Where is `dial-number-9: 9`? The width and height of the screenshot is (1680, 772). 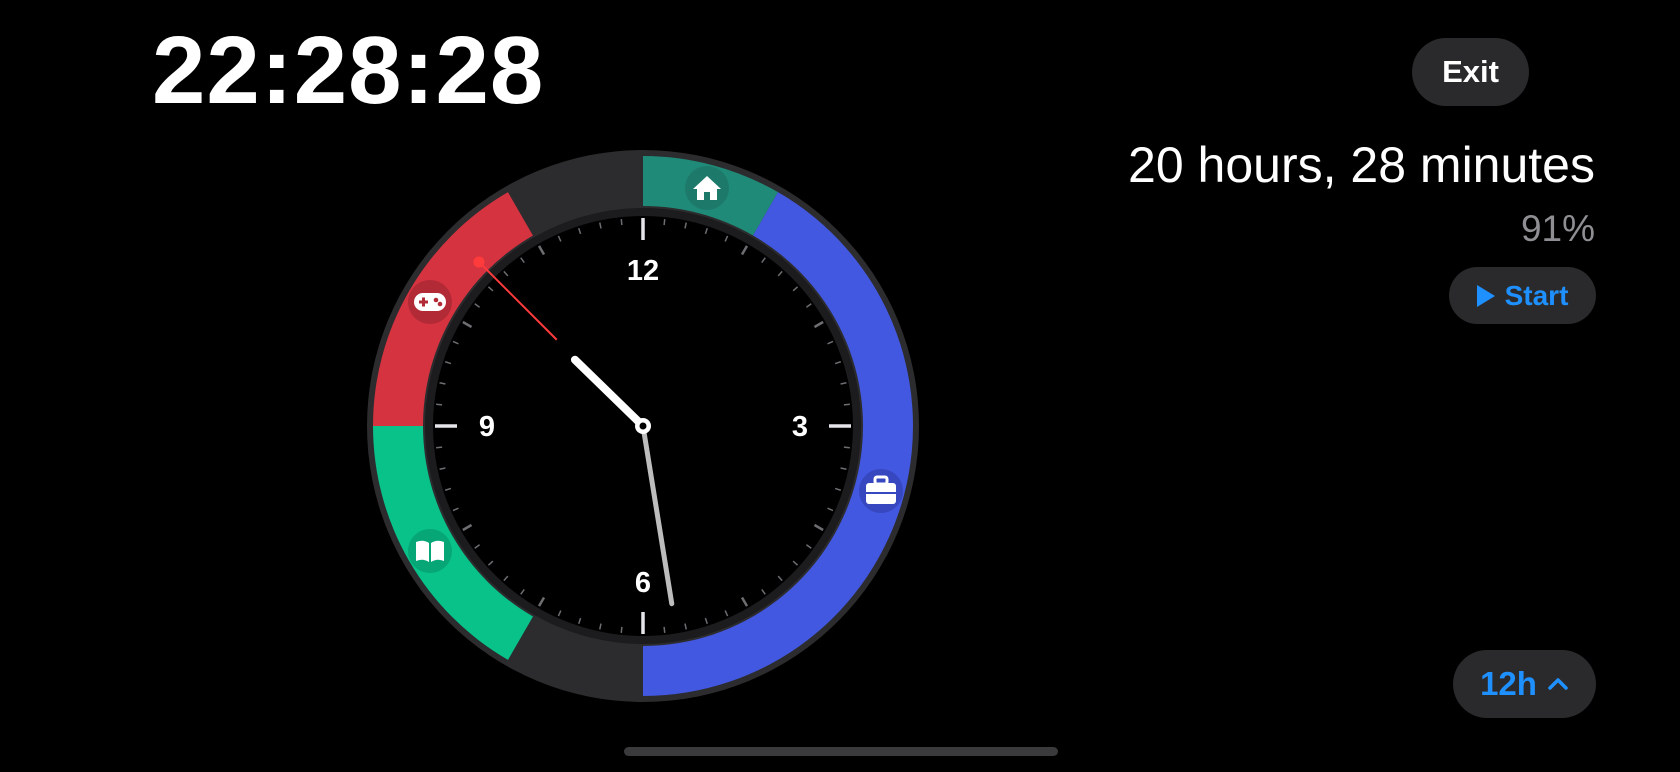
dial-number-9: 9 is located at coordinates (487, 427).